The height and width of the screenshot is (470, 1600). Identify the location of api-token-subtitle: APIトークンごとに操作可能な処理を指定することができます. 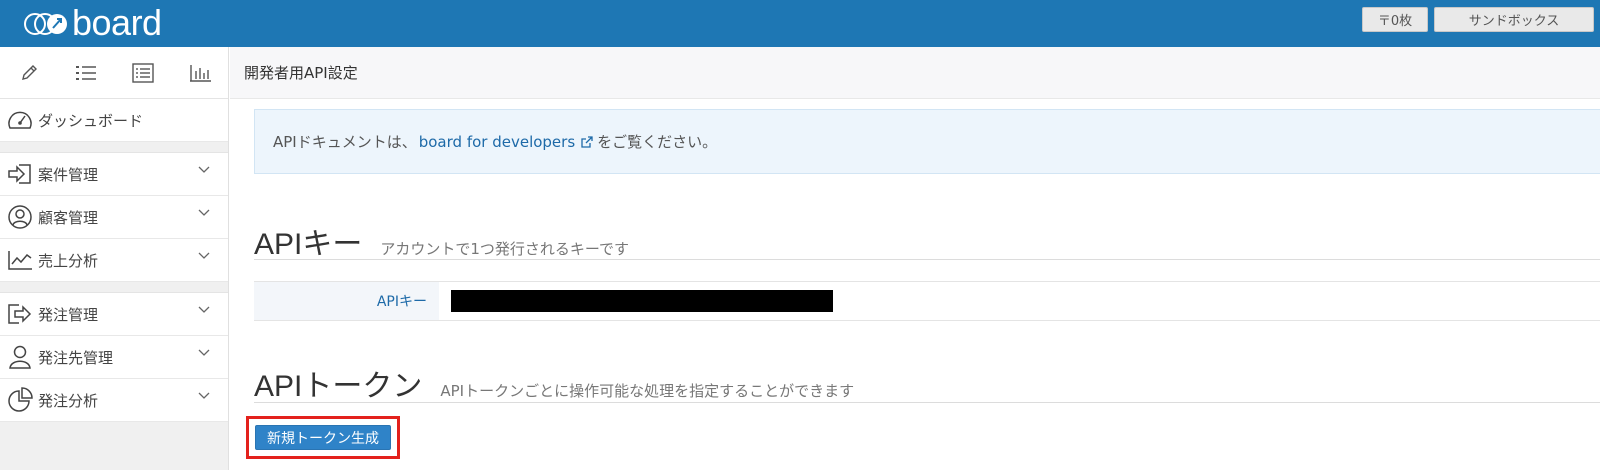
(647, 391).